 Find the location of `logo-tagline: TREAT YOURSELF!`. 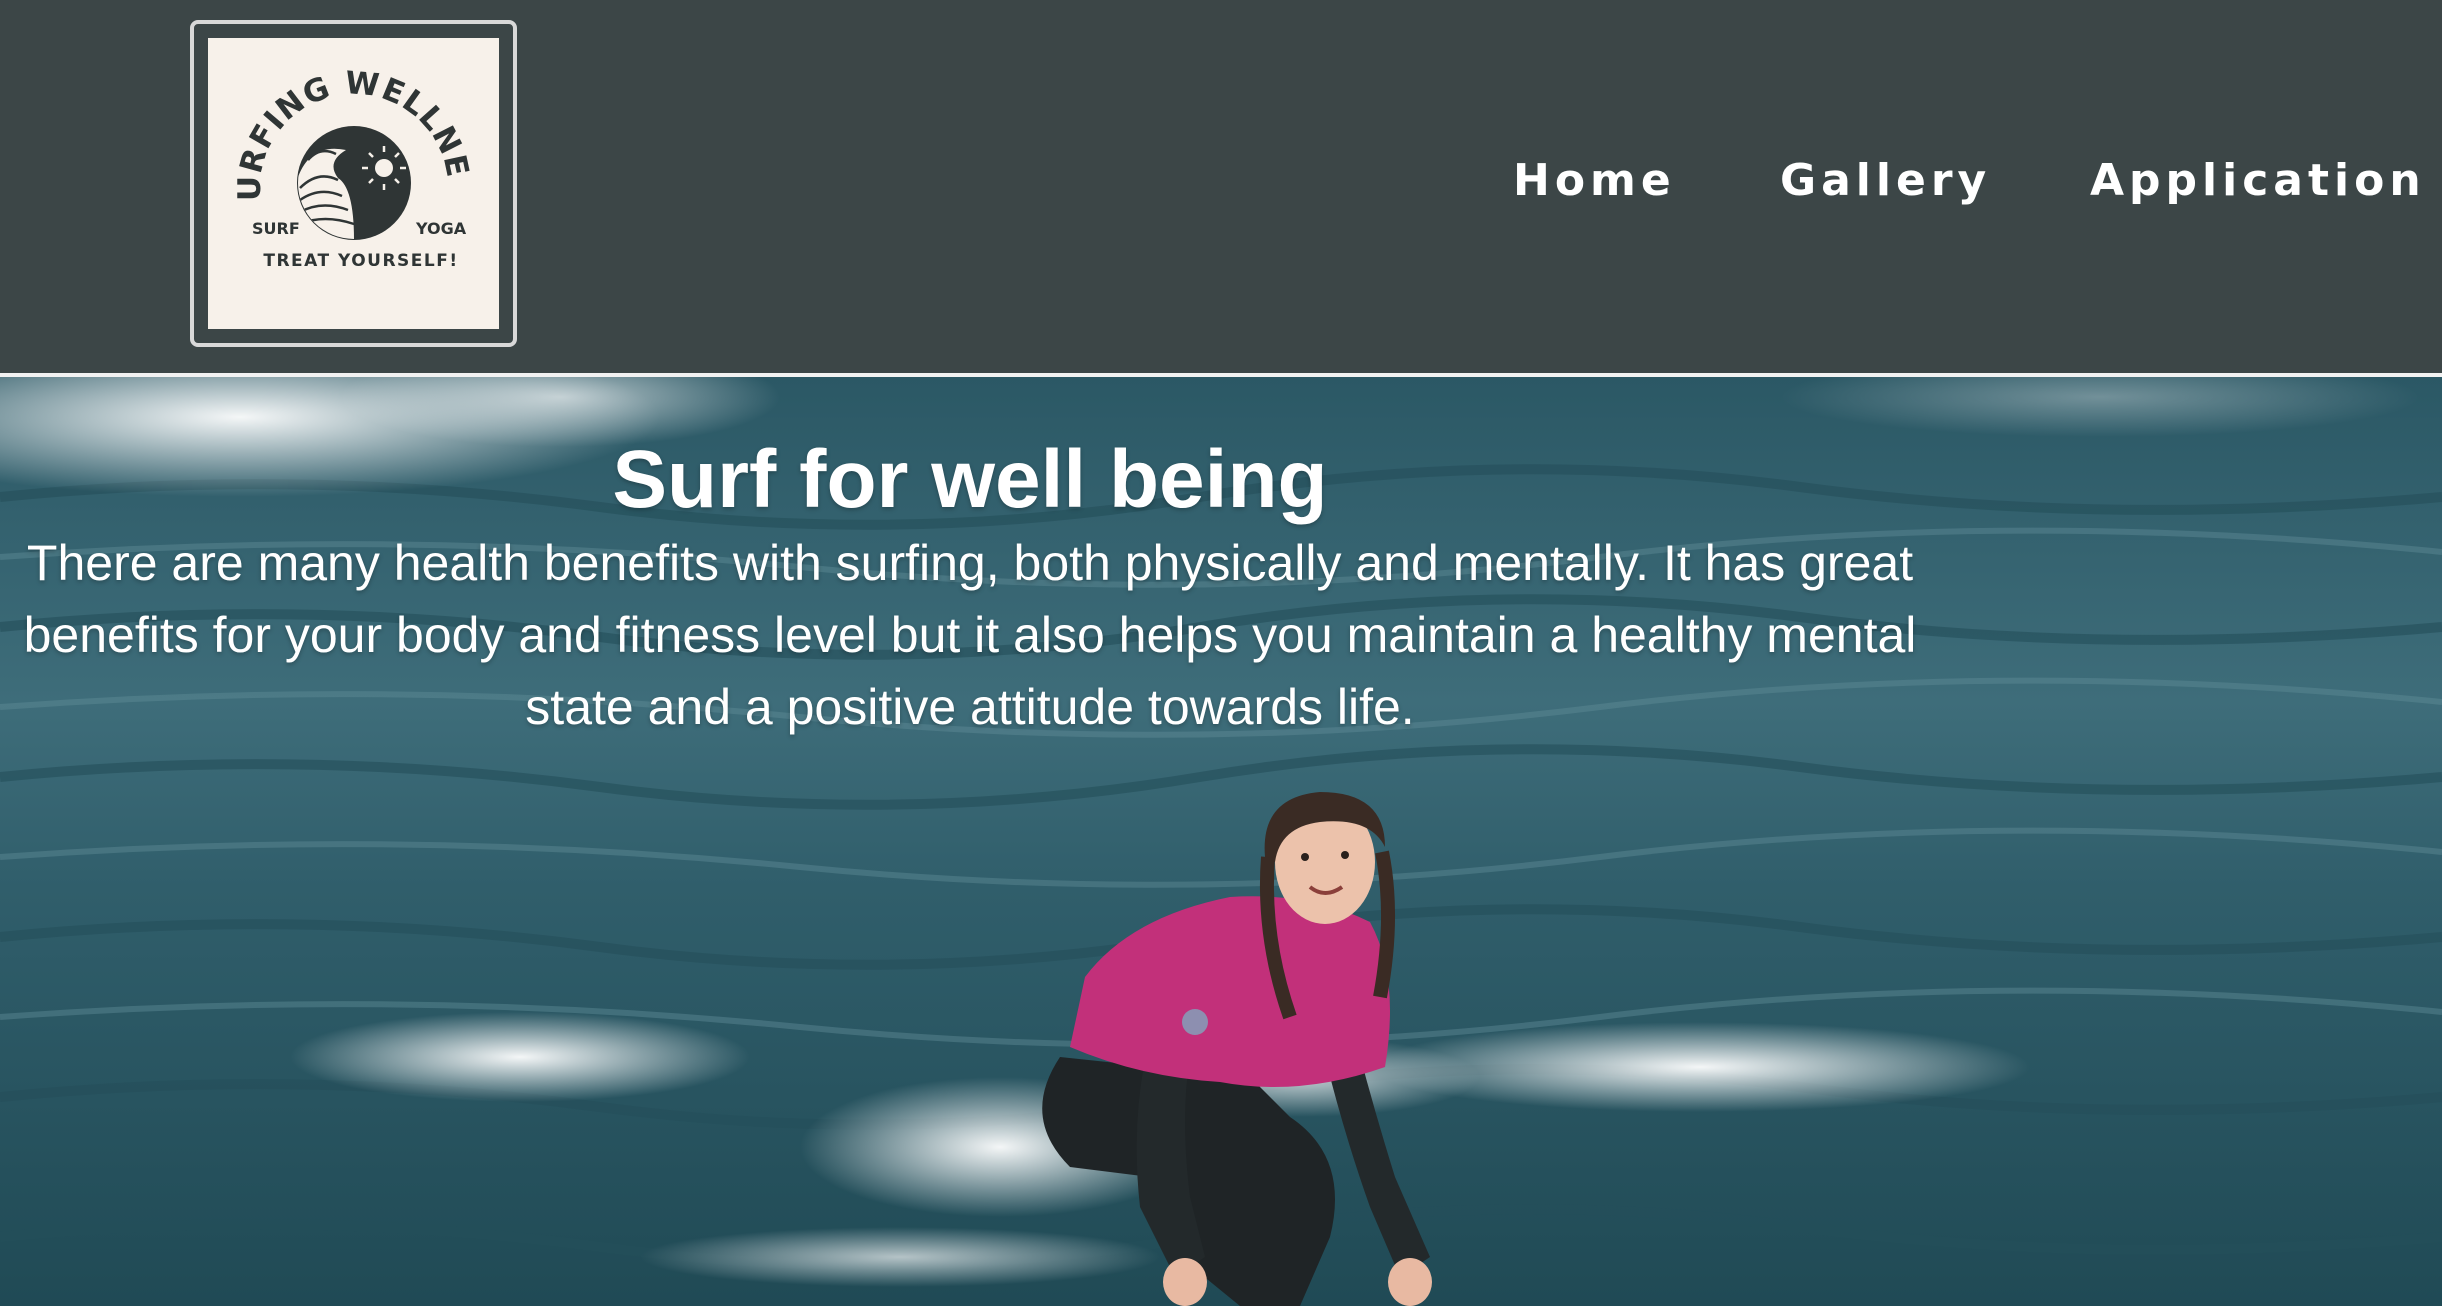

logo-tagline: TREAT YOURSELF! is located at coordinates (360, 261).